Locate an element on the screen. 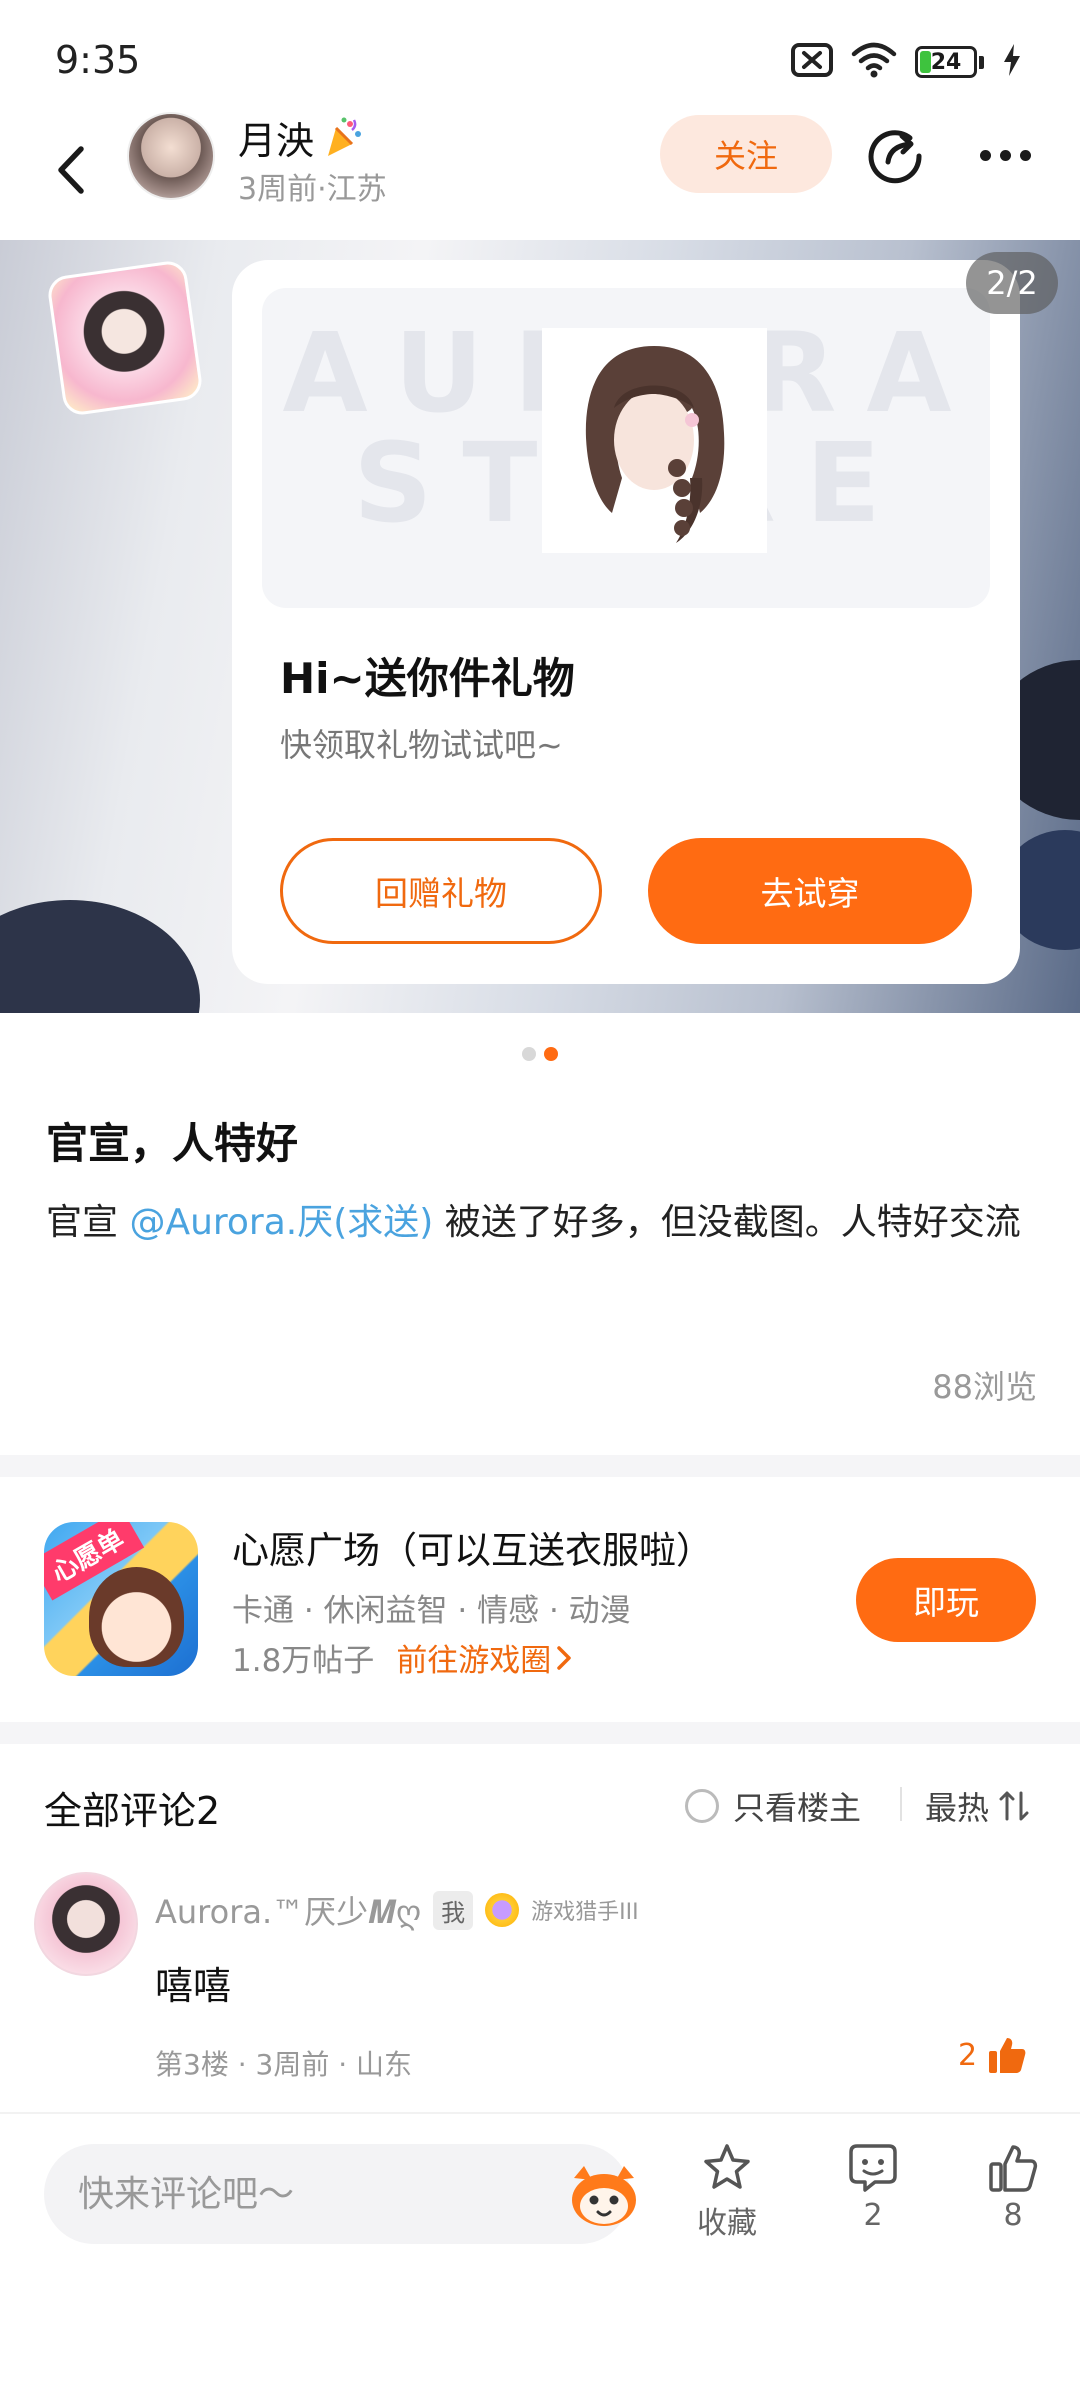  comment-like-button: 2 is located at coordinates (992, 2055).